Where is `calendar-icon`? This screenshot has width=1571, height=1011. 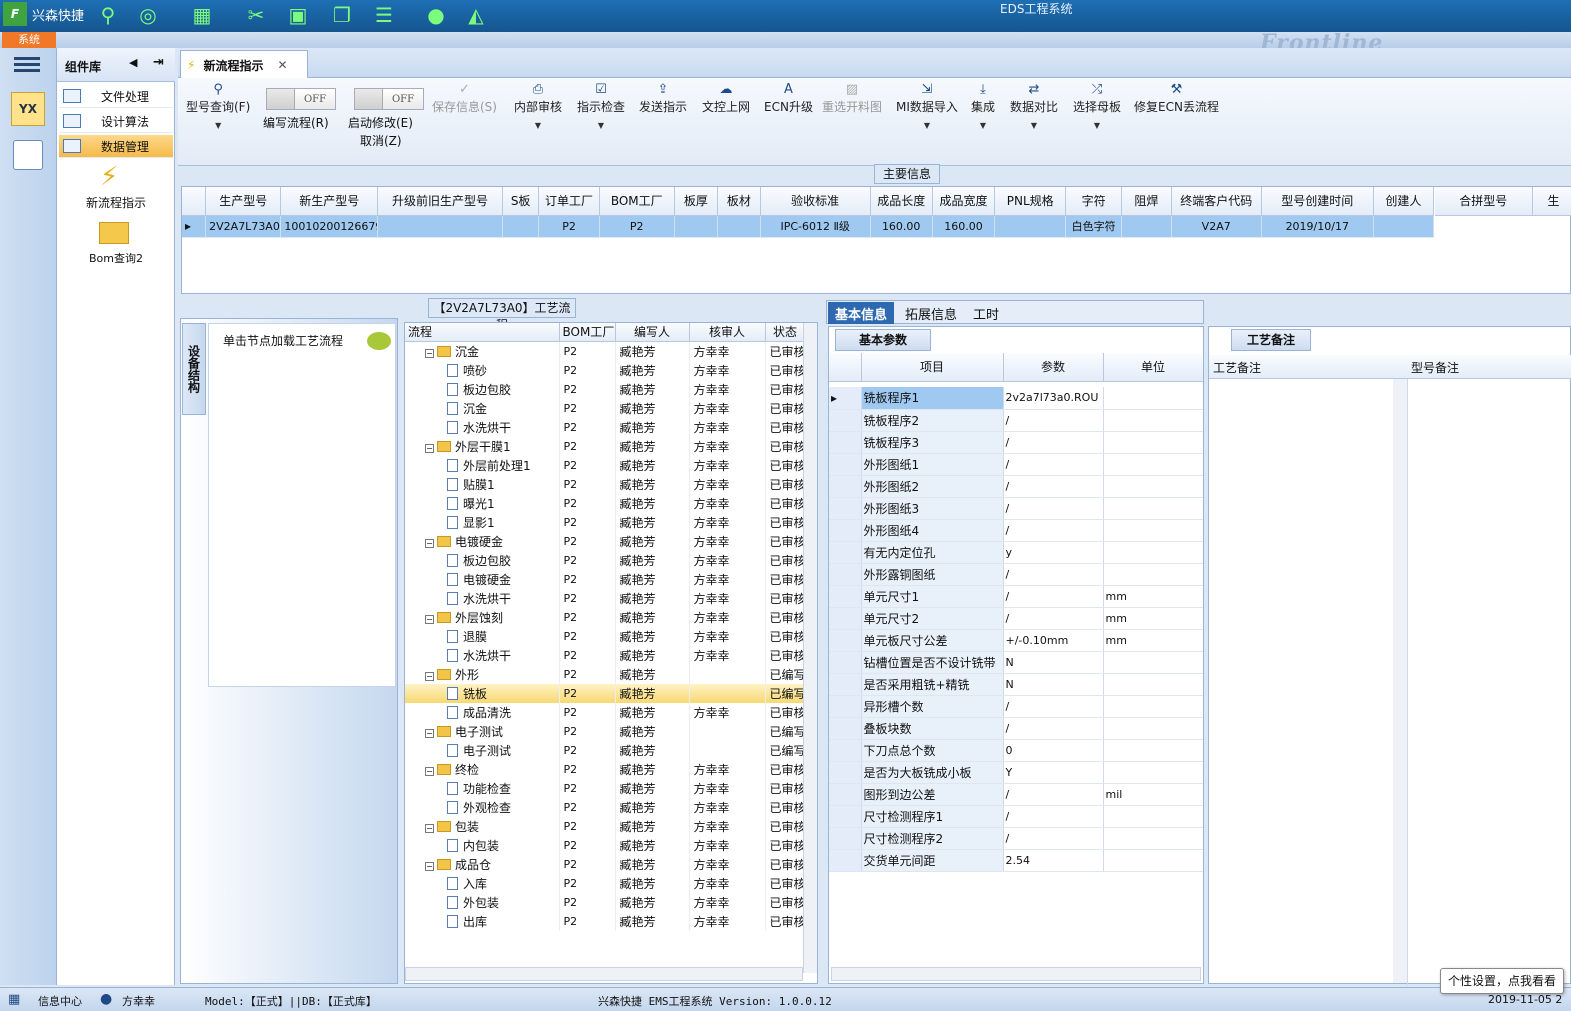 calendar-icon is located at coordinates (28, 155).